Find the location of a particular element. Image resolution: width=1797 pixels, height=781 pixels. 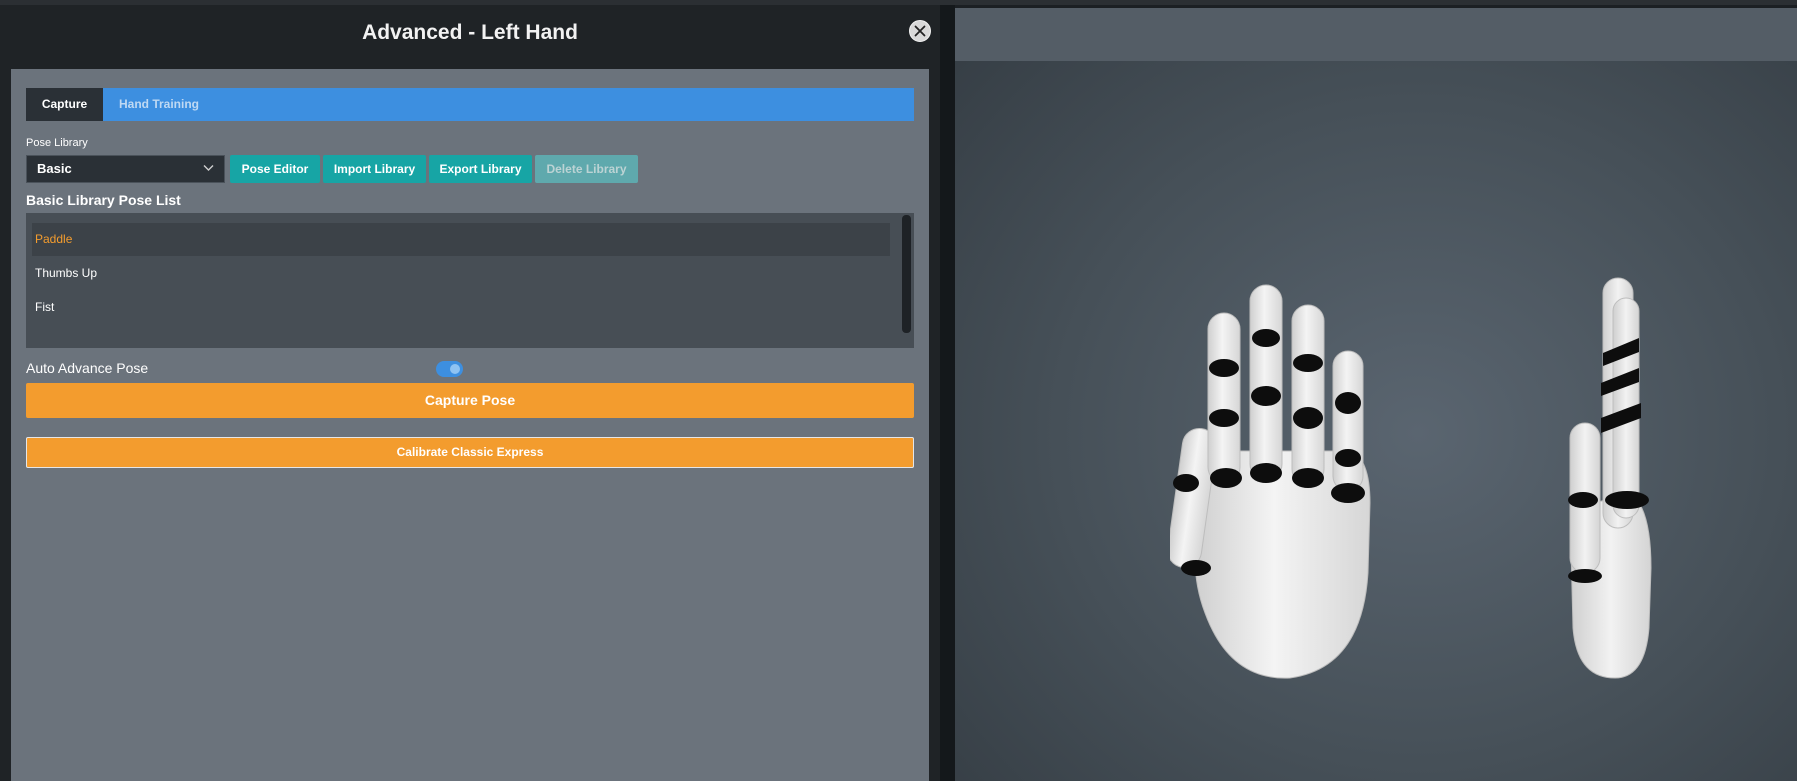

export-library-button: Export Library is located at coordinates (480, 169).